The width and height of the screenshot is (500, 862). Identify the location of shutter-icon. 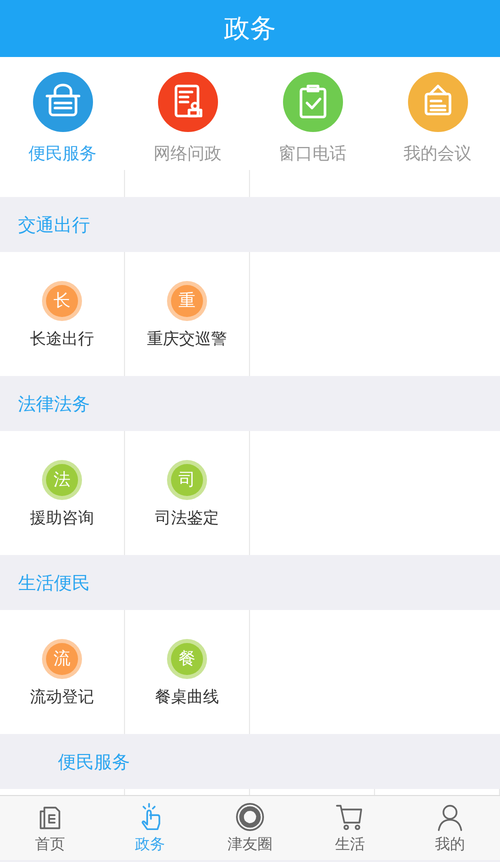
(250, 817).